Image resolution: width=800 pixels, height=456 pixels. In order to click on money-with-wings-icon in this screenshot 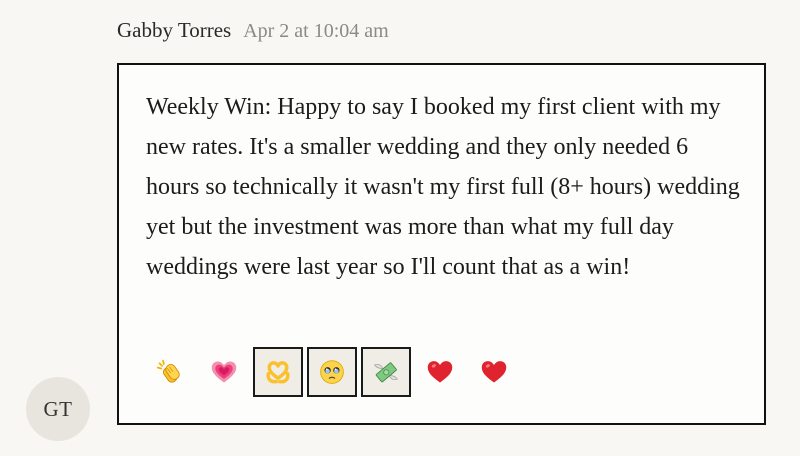, I will do `click(386, 372)`.